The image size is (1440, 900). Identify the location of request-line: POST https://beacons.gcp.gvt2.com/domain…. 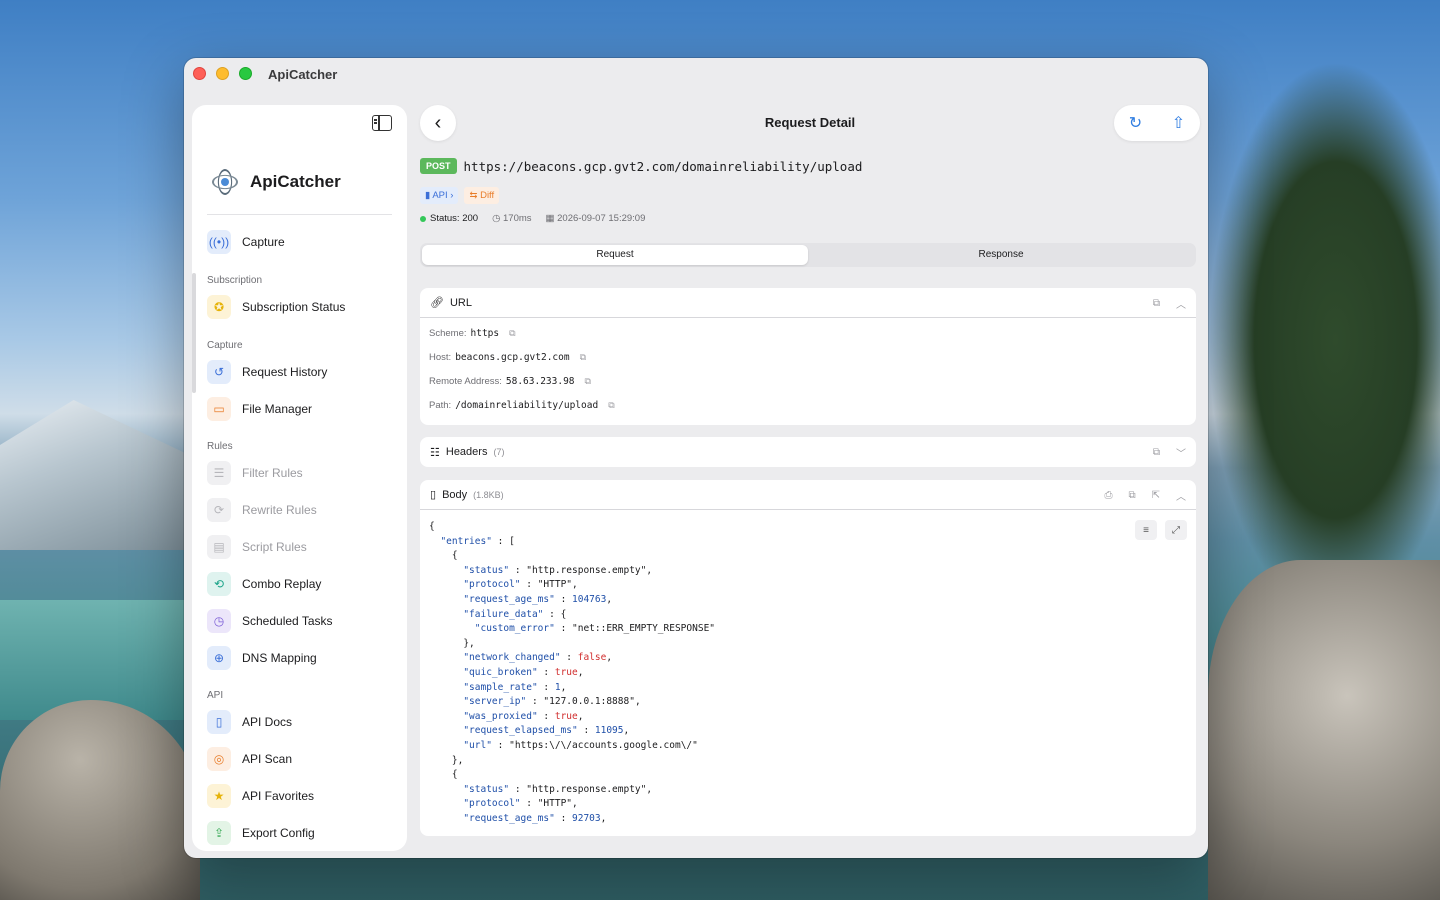
(641, 166).